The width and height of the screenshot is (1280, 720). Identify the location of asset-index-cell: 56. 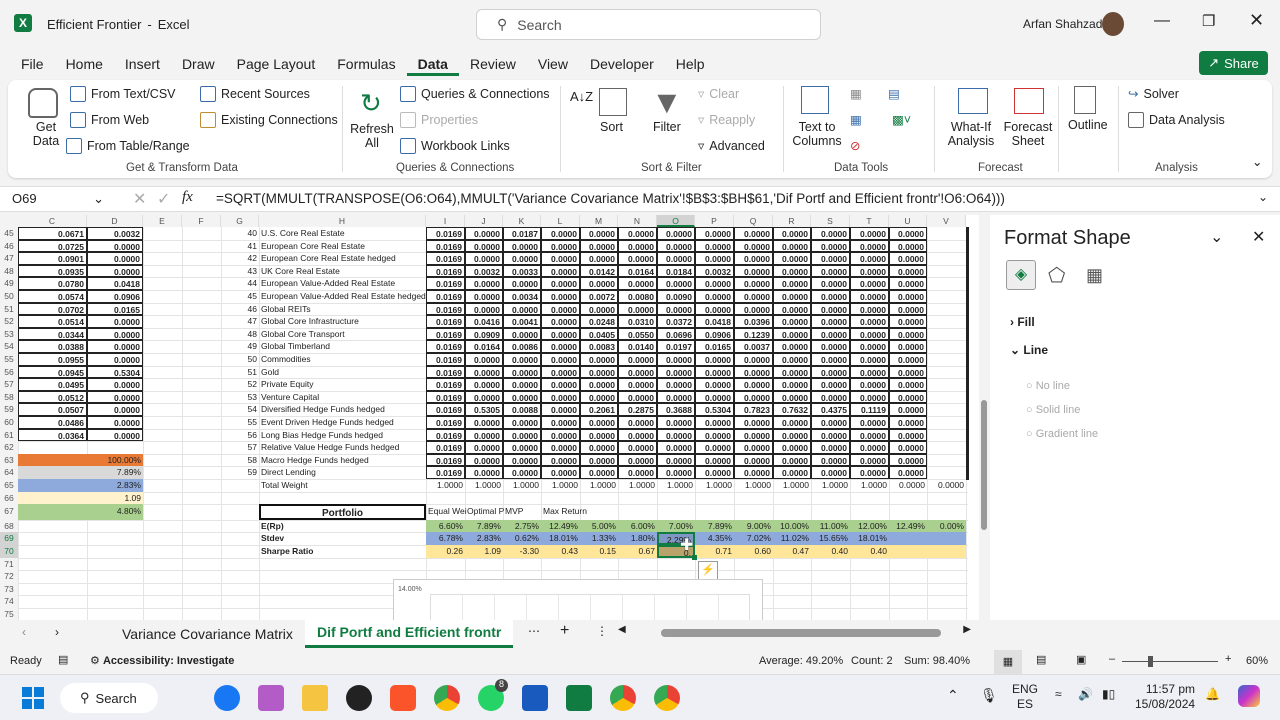
(240, 435).